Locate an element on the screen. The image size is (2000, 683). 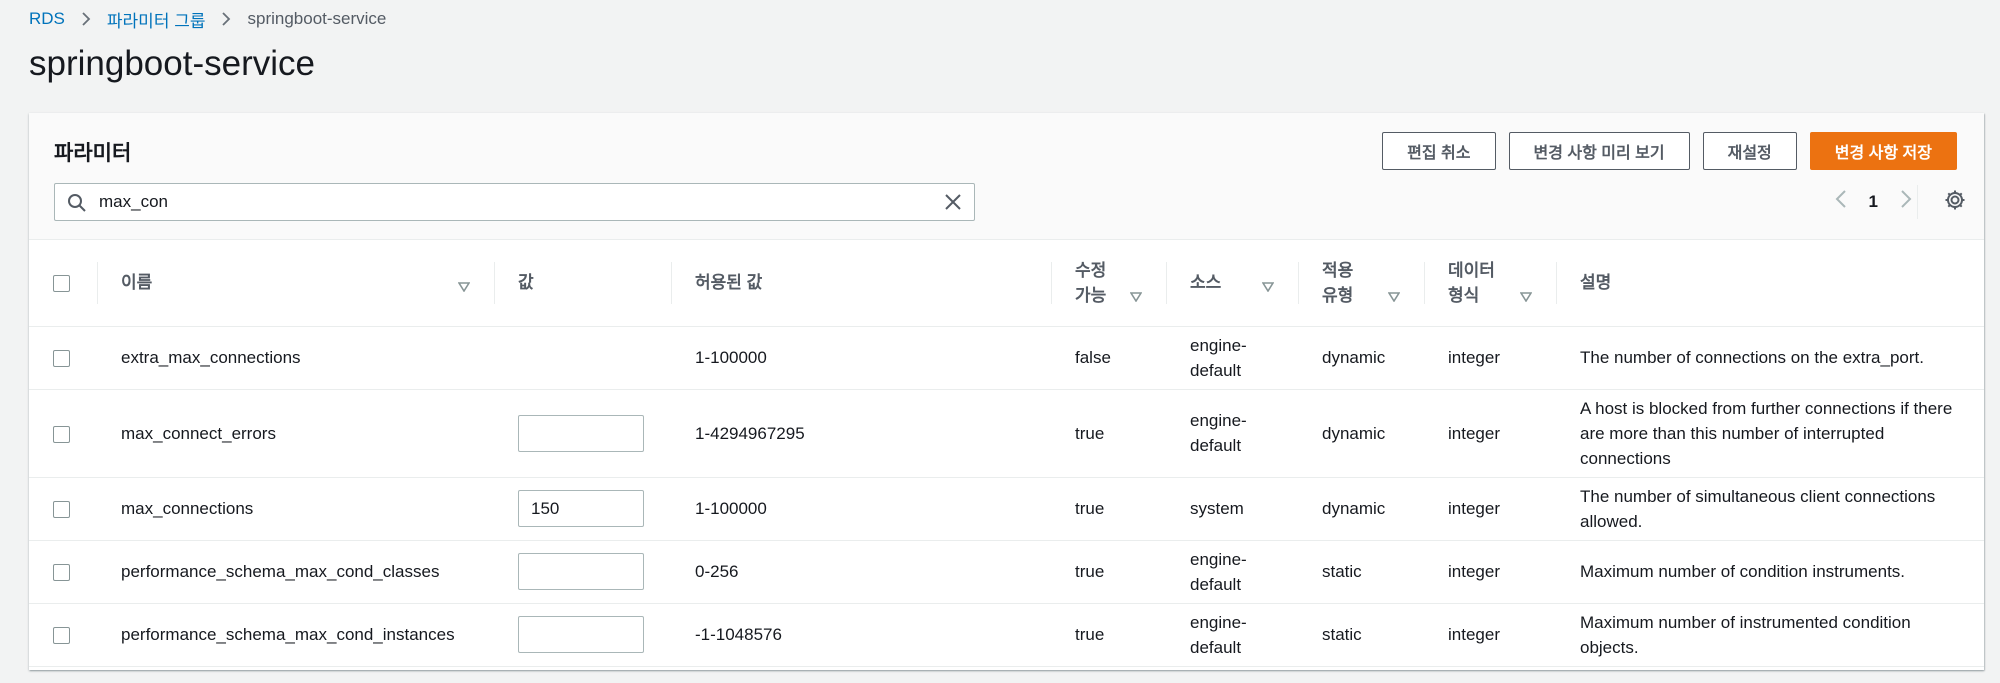
param-name: max_connections is located at coordinates (295, 509).